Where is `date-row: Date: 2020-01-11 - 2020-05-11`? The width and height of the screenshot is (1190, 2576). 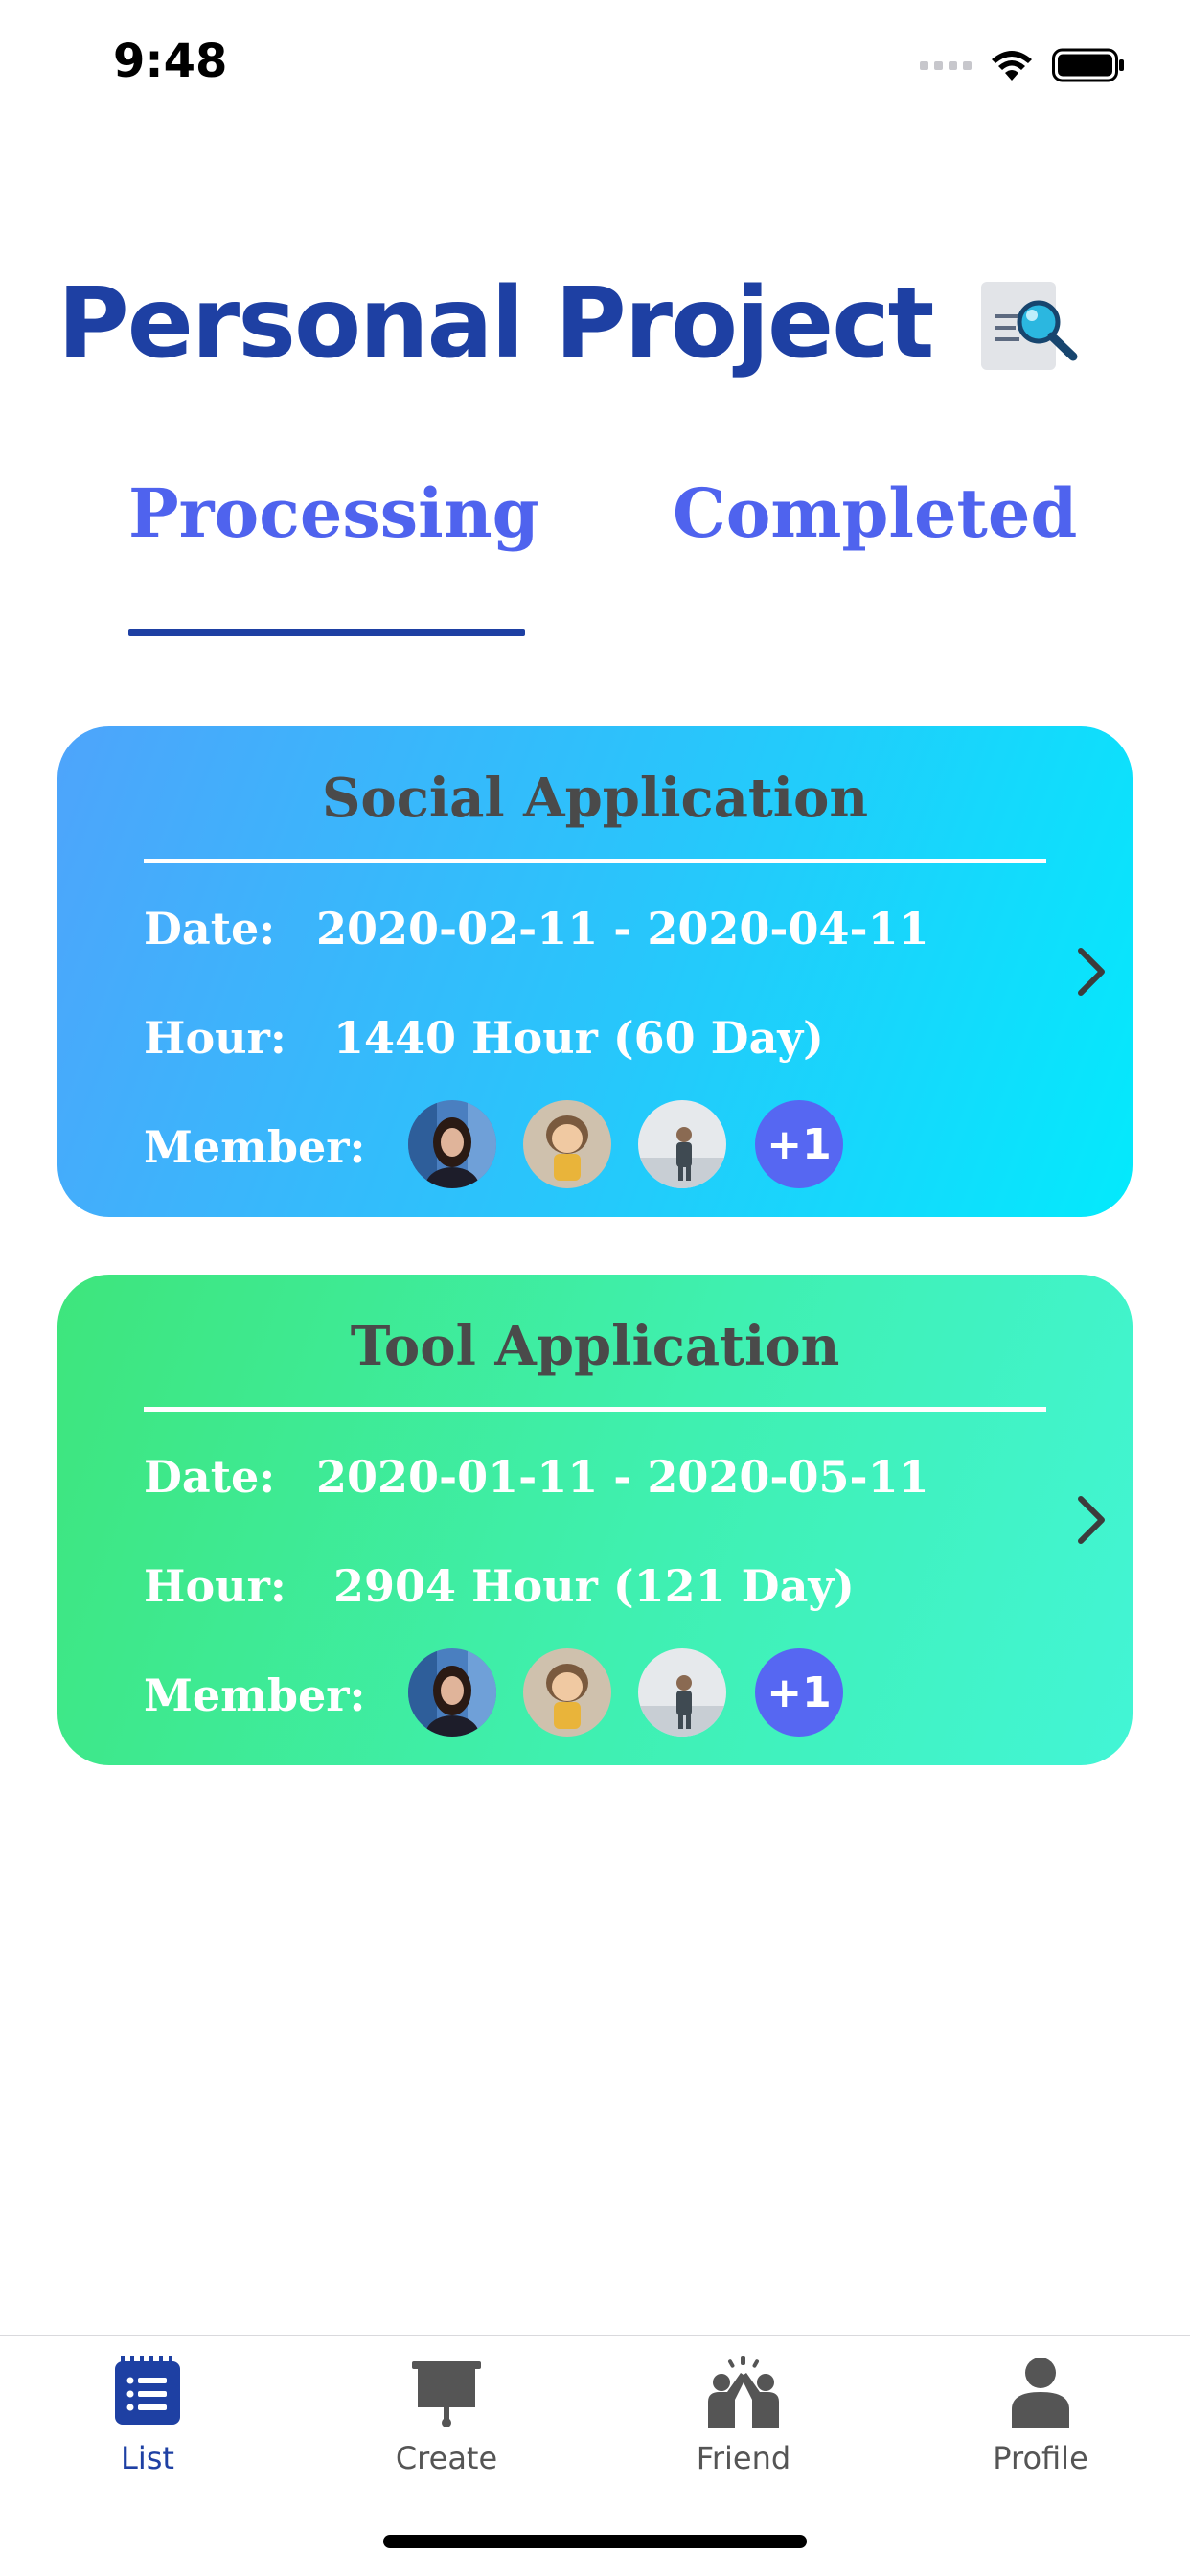
date-row: Date: 2020-01-11 - 2020-05-11 is located at coordinates (537, 1477).